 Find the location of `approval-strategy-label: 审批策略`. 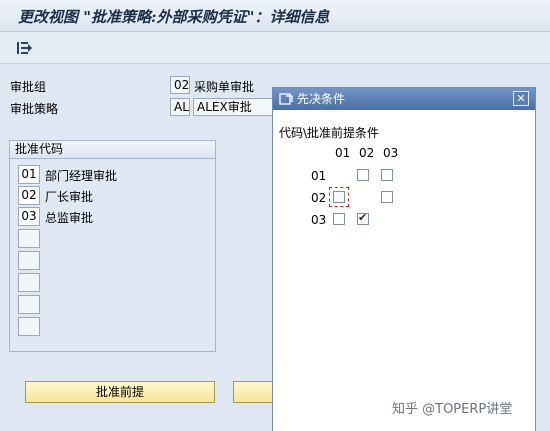

approval-strategy-label: 审批策略 is located at coordinates (34, 109).